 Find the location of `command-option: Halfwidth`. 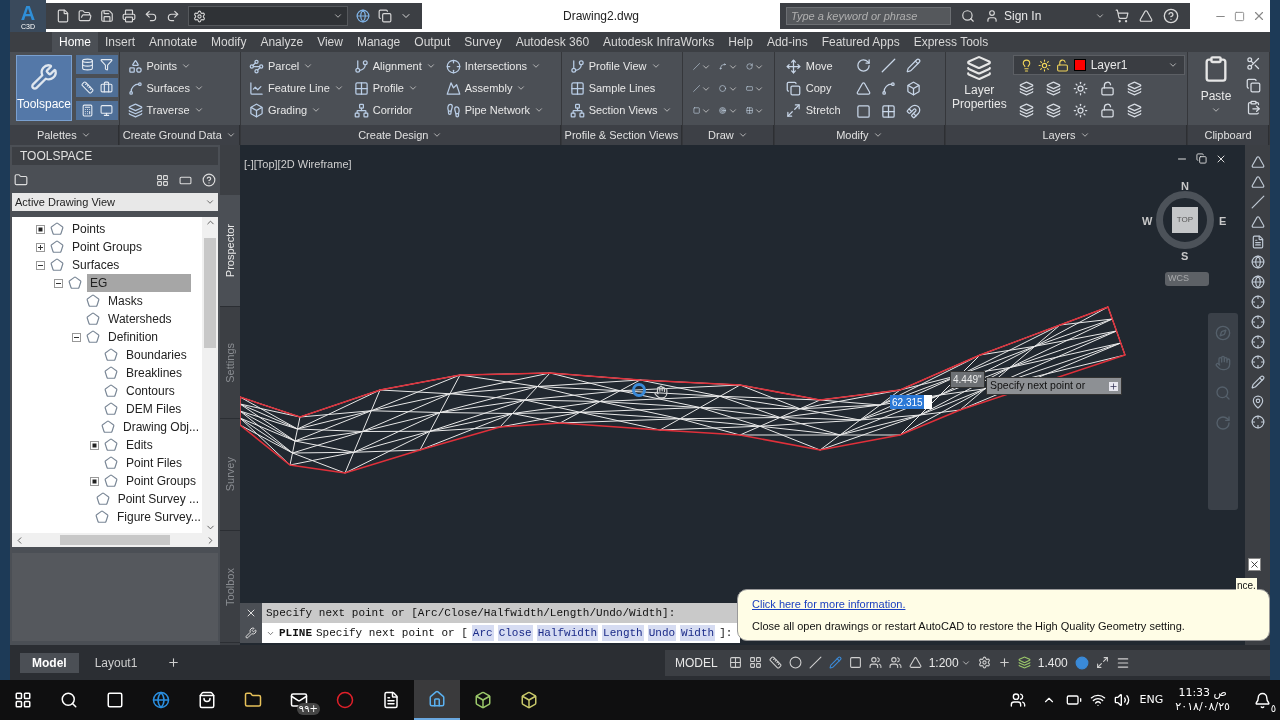

command-option: Halfwidth is located at coordinates (567, 633).